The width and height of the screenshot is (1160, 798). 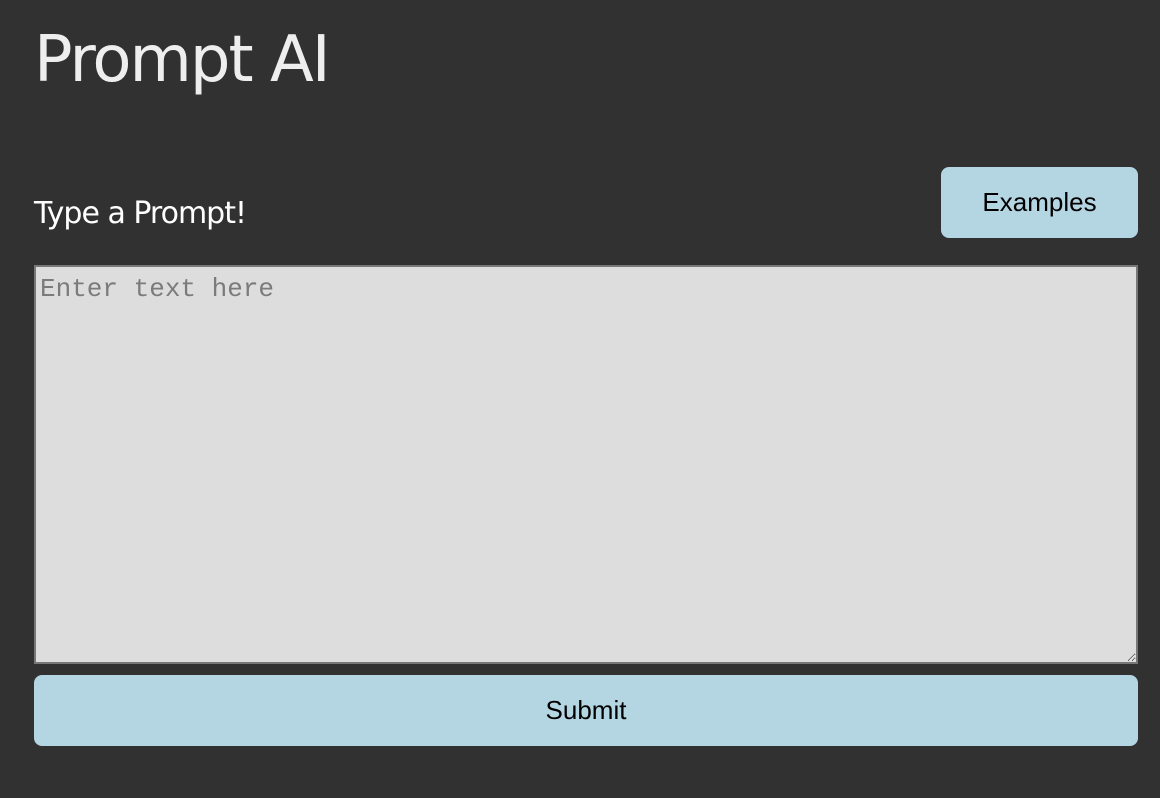 I want to click on submit-button: Submit, so click(x=586, y=710).